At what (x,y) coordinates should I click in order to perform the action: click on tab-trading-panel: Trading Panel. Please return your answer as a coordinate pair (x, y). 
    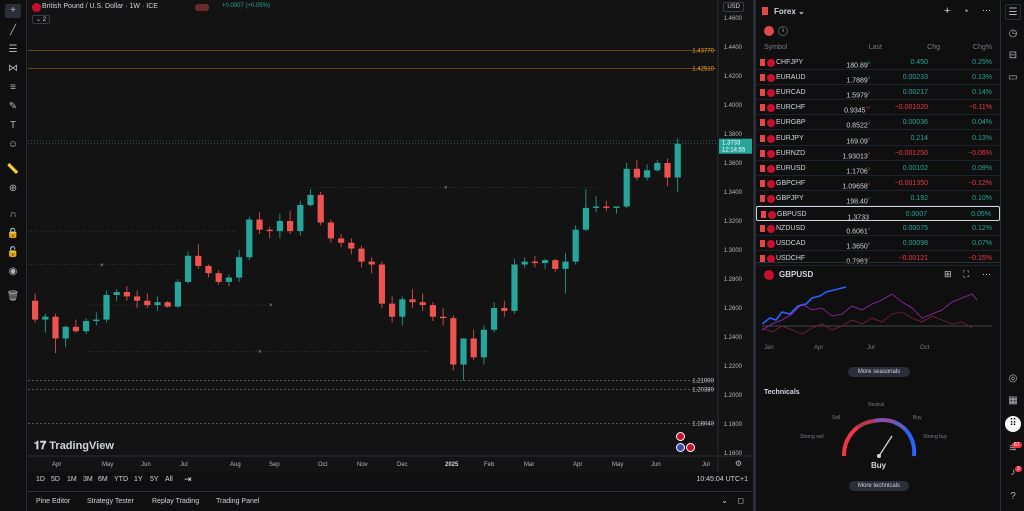
    Looking at the image, I should click on (237, 501).